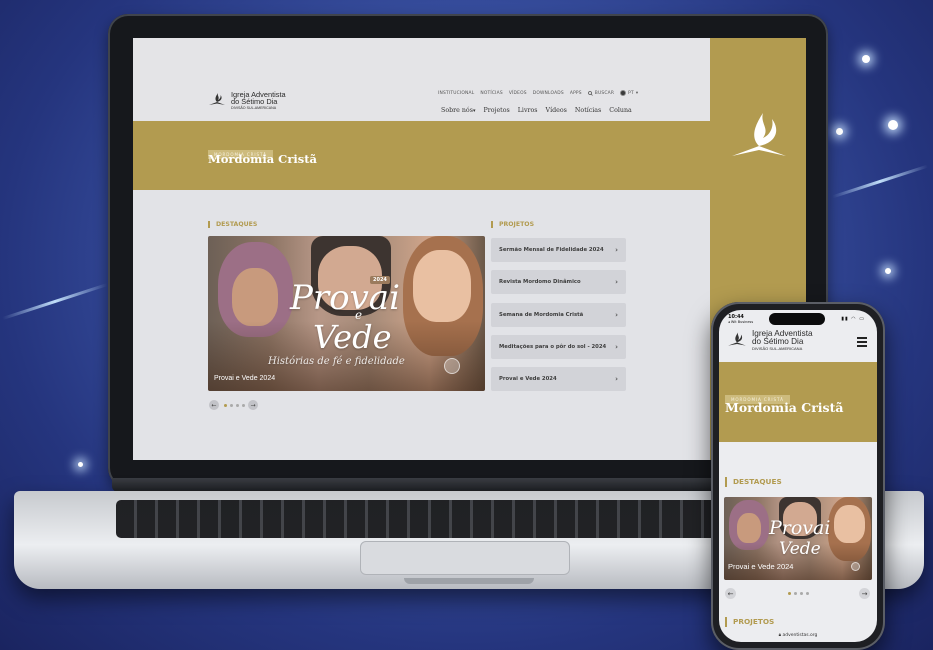 The width and height of the screenshot is (933, 650). I want to click on featured-banner: Provai Vede Provai e Vede 2024, so click(798, 538).